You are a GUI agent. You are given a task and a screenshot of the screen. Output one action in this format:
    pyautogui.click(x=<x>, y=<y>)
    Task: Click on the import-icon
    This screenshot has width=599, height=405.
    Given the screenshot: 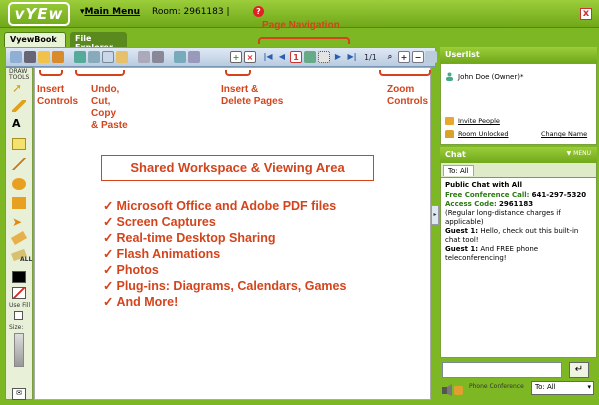 What is the action you would take?
    pyautogui.click(x=44, y=57)
    